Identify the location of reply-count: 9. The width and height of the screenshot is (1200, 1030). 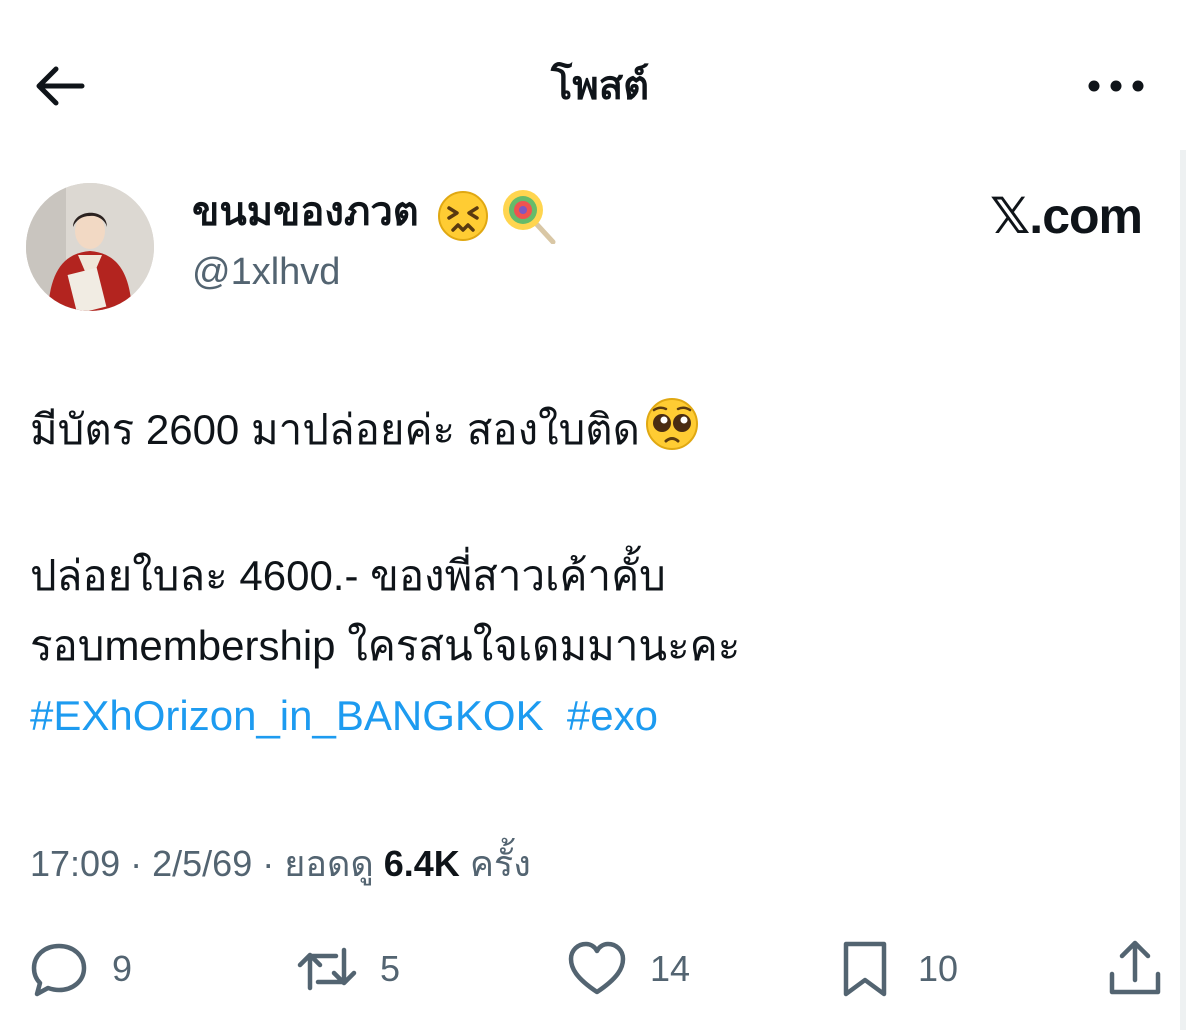
(122, 968).